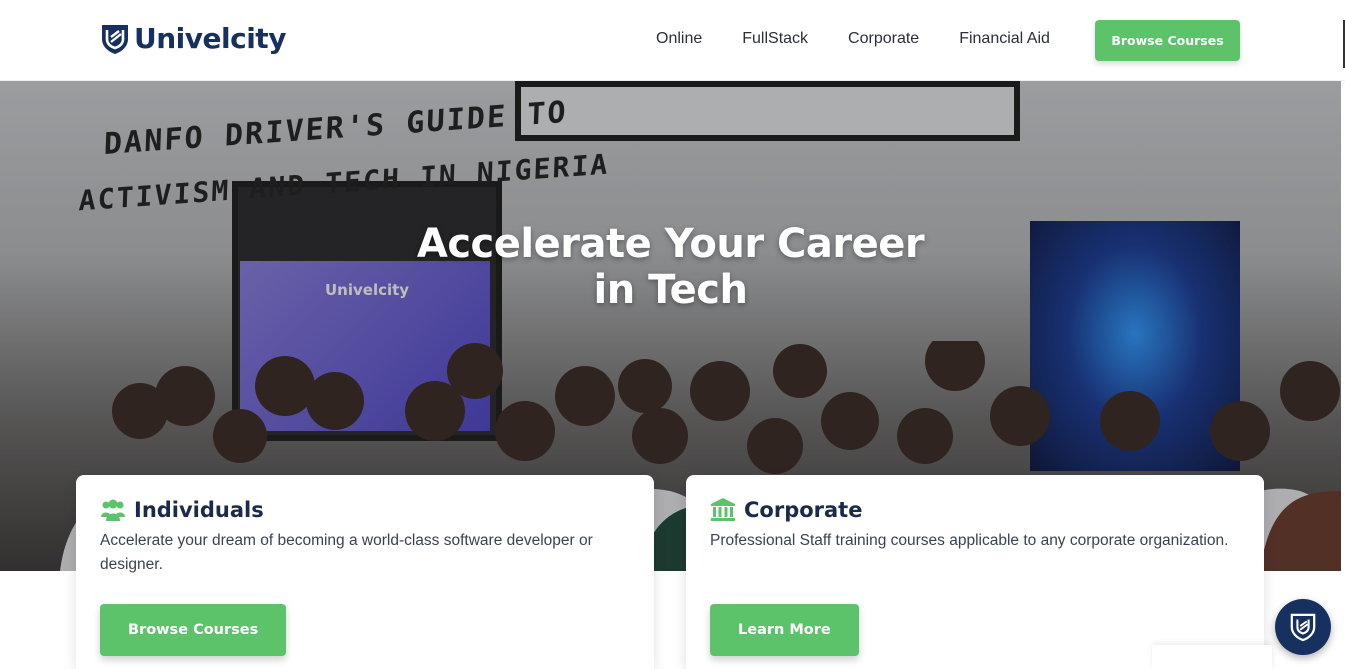  I want to click on nav-link-online: Online, so click(679, 39).